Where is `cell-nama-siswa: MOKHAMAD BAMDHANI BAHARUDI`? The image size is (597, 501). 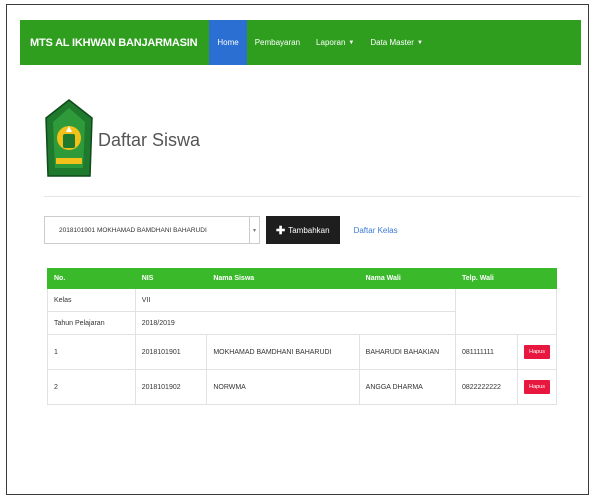 cell-nama-siswa: MOKHAMAD BAMDHANI BAHARUDI is located at coordinates (283, 352).